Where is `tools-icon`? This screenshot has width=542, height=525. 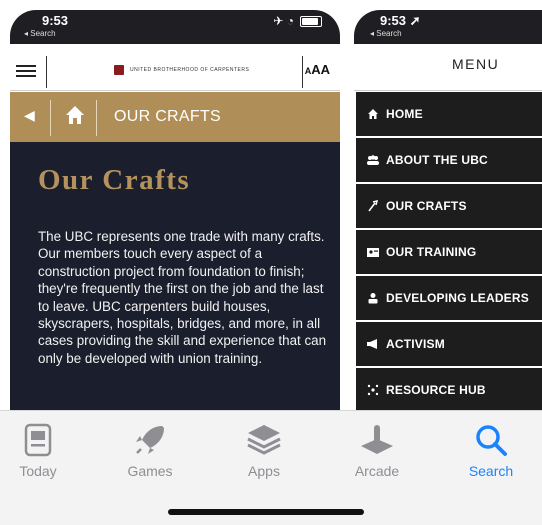
tools-icon is located at coordinates (373, 206).